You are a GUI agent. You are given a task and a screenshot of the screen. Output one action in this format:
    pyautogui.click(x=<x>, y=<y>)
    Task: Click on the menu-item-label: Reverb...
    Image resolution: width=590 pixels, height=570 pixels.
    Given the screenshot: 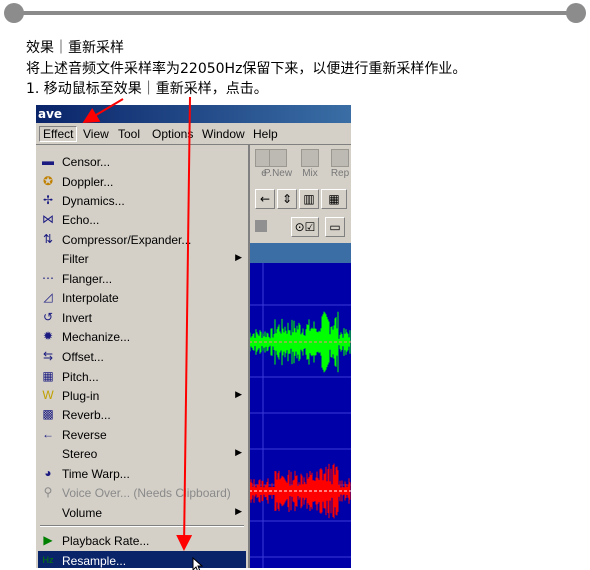 What is the action you would take?
    pyautogui.click(x=86, y=415)
    